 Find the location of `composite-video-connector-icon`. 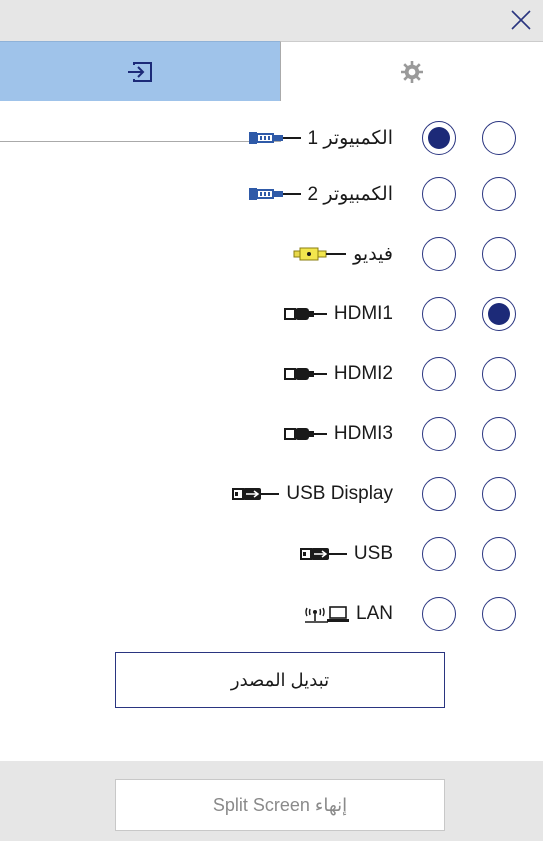

composite-video-connector-icon is located at coordinates (320, 254).